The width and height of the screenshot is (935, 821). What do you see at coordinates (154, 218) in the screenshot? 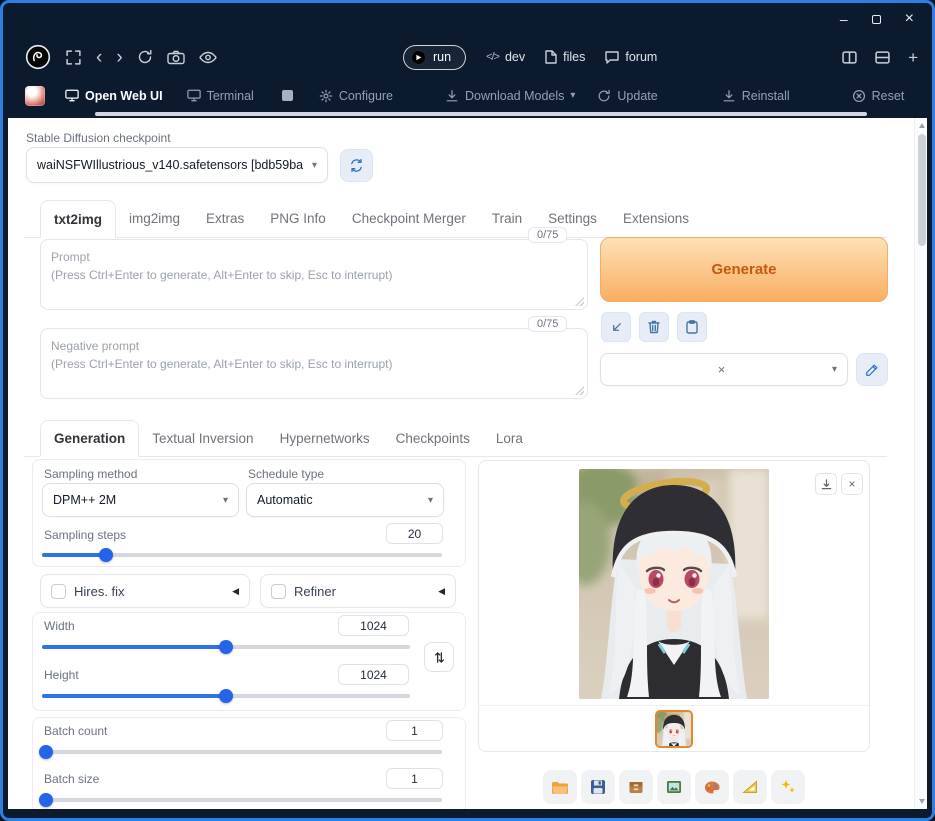
I see `tab-img2img: img2img` at bounding box center [154, 218].